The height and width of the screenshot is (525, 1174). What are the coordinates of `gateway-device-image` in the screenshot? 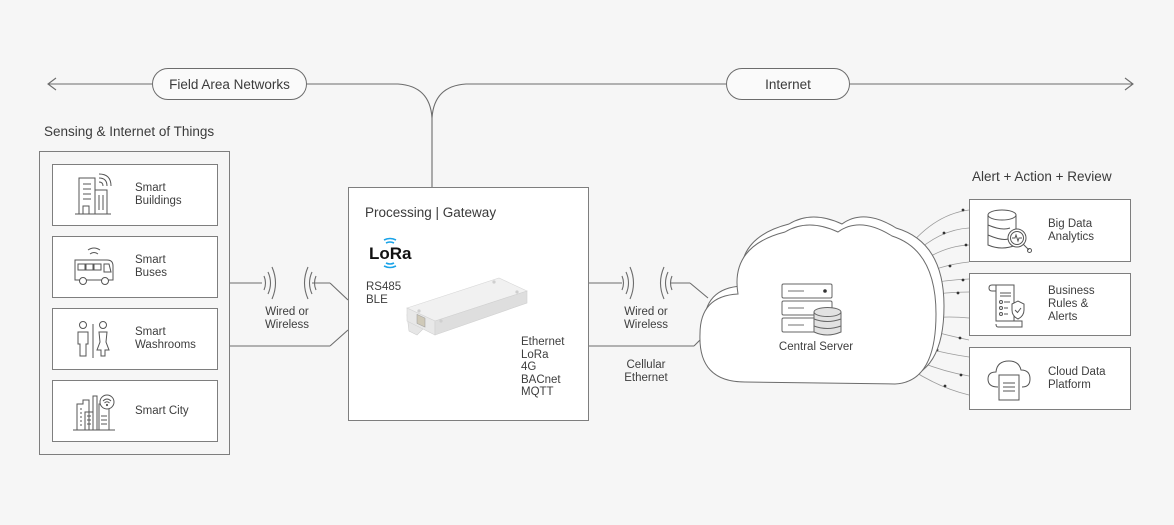 It's located at (467, 306).